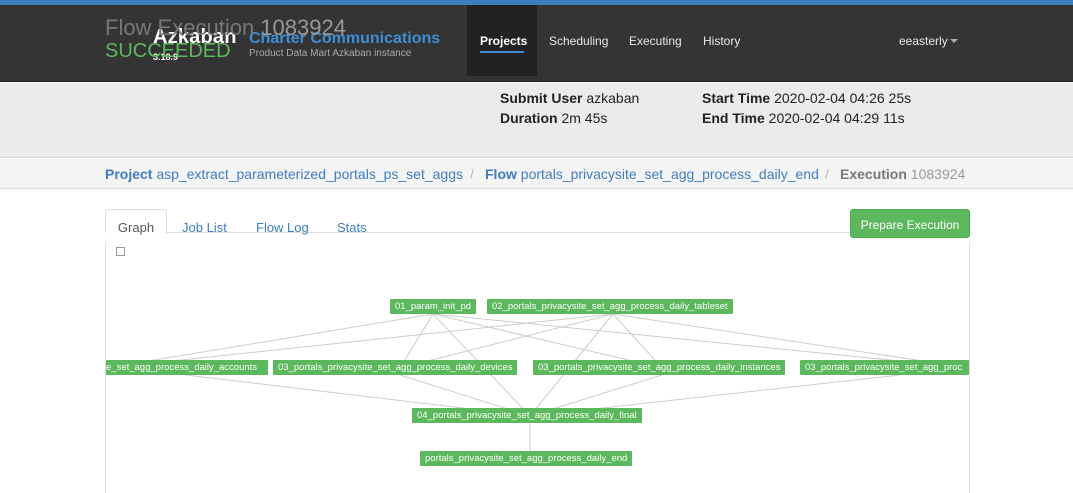 The width and height of the screenshot is (1073, 493). Describe the element at coordinates (433, 306) in the screenshot. I see `graph-node-param-init: 01_param_init_pd` at that location.